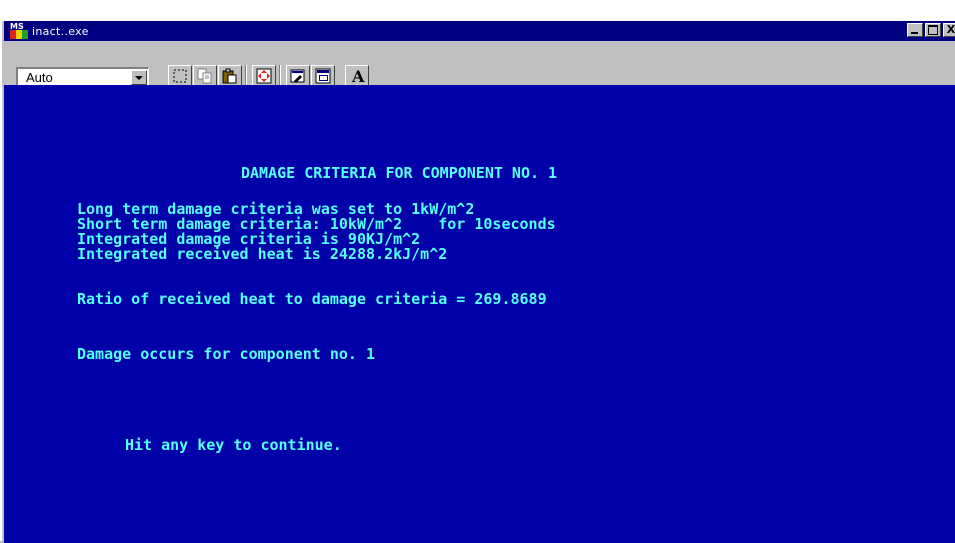 Image resolution: width=955 pixels, height=543 pixels. Describe the element at coordinates (479, 31) in the screenshot. I see `title-bar: MS inact..exe X` at that location.